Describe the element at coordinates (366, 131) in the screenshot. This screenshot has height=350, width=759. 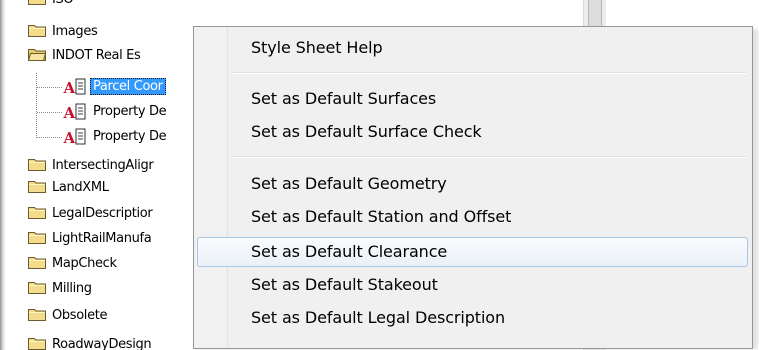
I see `menu-item-label: Set as Default Surface Check` at that location.